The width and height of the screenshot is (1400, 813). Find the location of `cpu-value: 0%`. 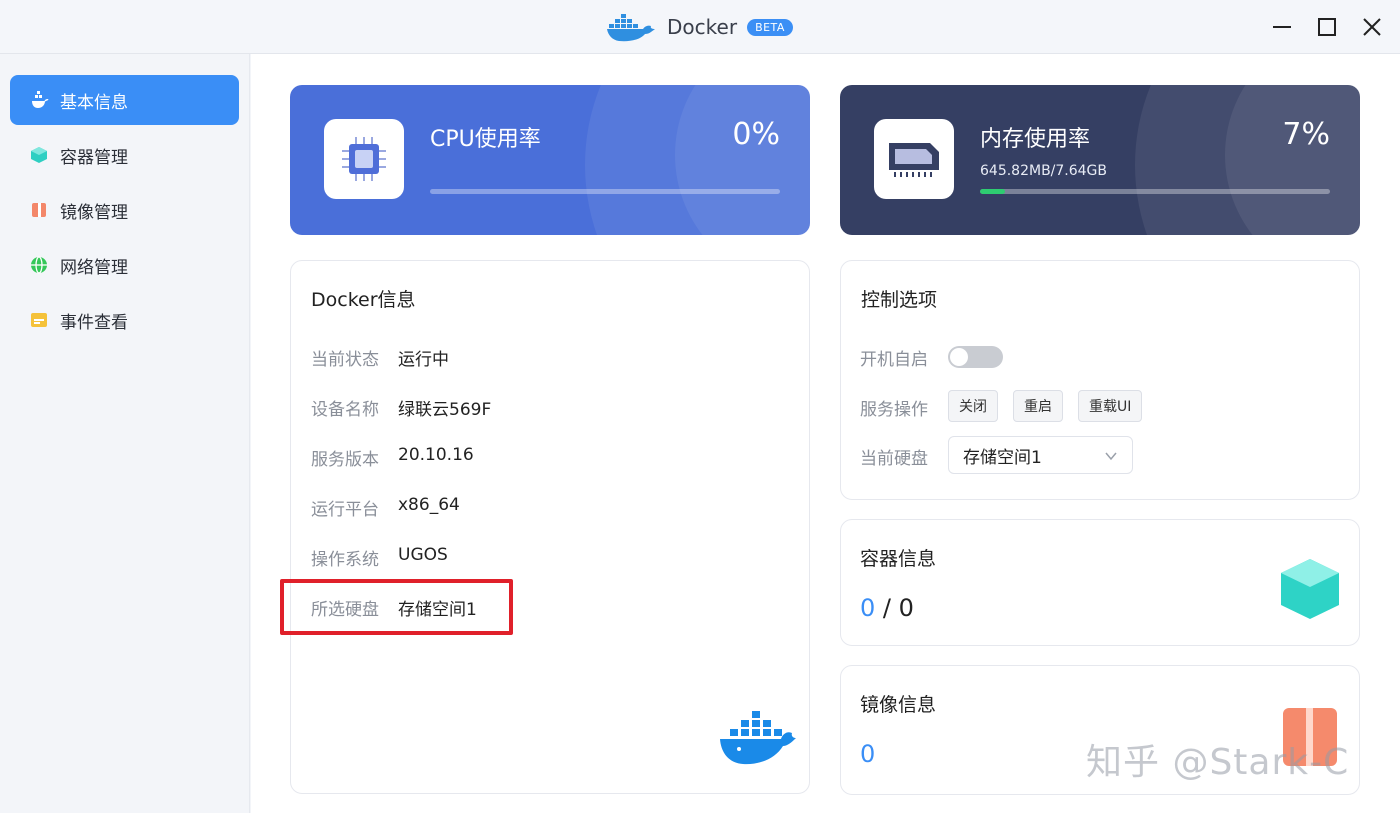

cpu-value: 0% is located at coordinates (756, 134).